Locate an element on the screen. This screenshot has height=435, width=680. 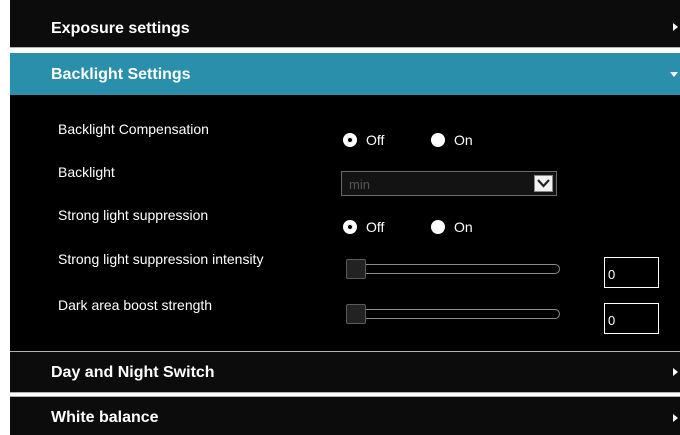
section-white-balance: White balance is located at coordinates (345, 415).